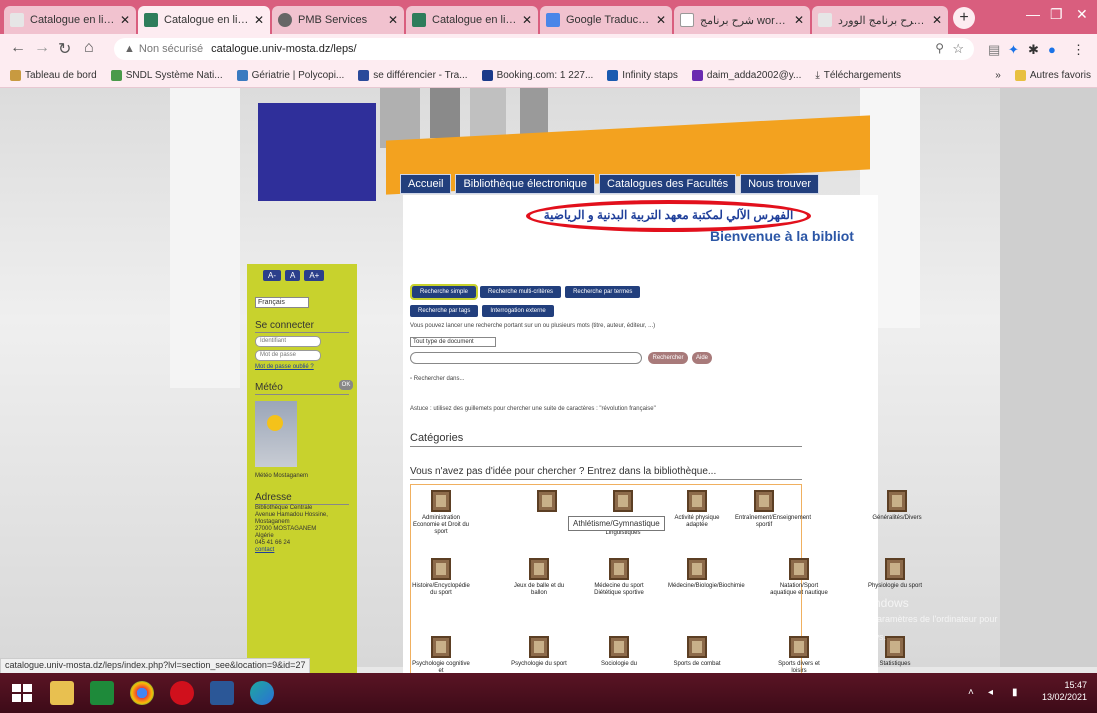 The width and height of the screenshot is (1097, 713). What do you see at coordinates (521, 292) in the screenshot?
I see `tab-multi-criteria: Recherche multi-critères` at bounding box center [521, 292].